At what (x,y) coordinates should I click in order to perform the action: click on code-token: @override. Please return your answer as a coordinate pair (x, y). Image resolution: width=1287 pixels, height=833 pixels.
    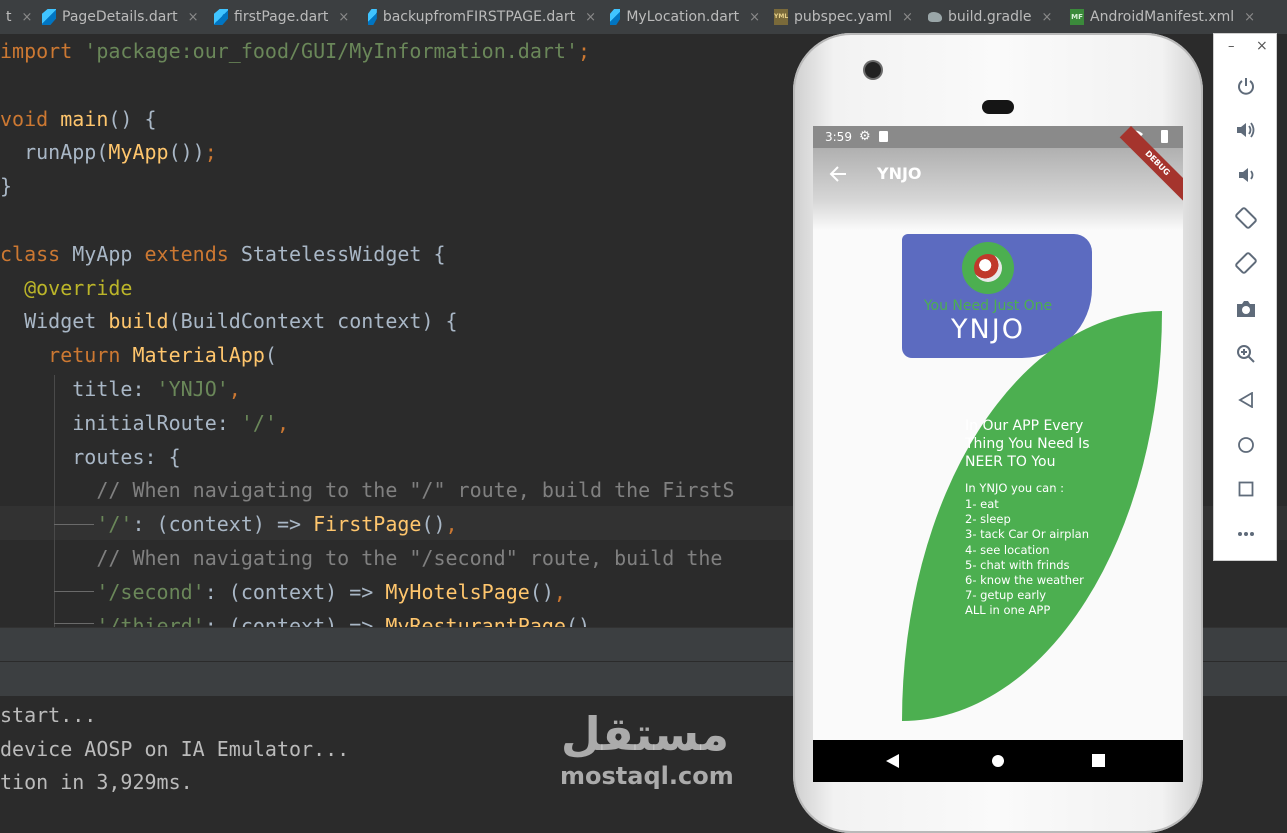
    Looking at the image, I should click on (66, 287).